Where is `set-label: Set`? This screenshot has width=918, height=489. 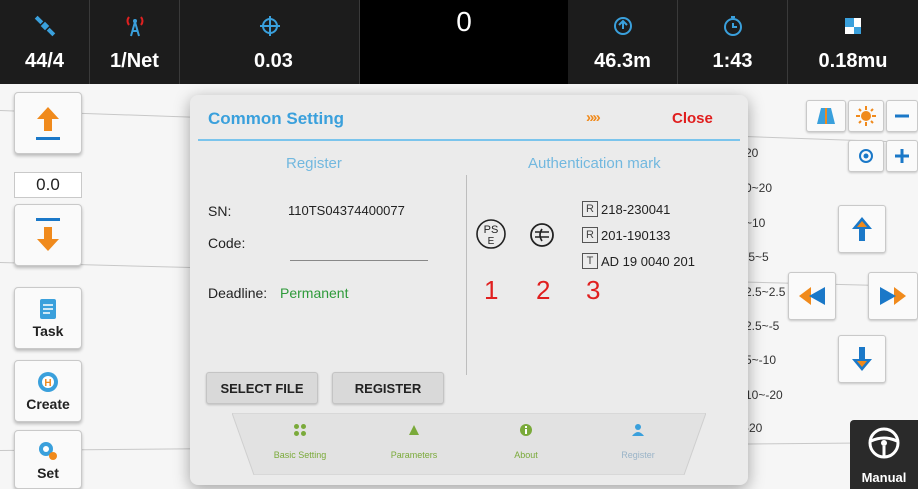
set-label: Set is located at coordinates (48, 472).